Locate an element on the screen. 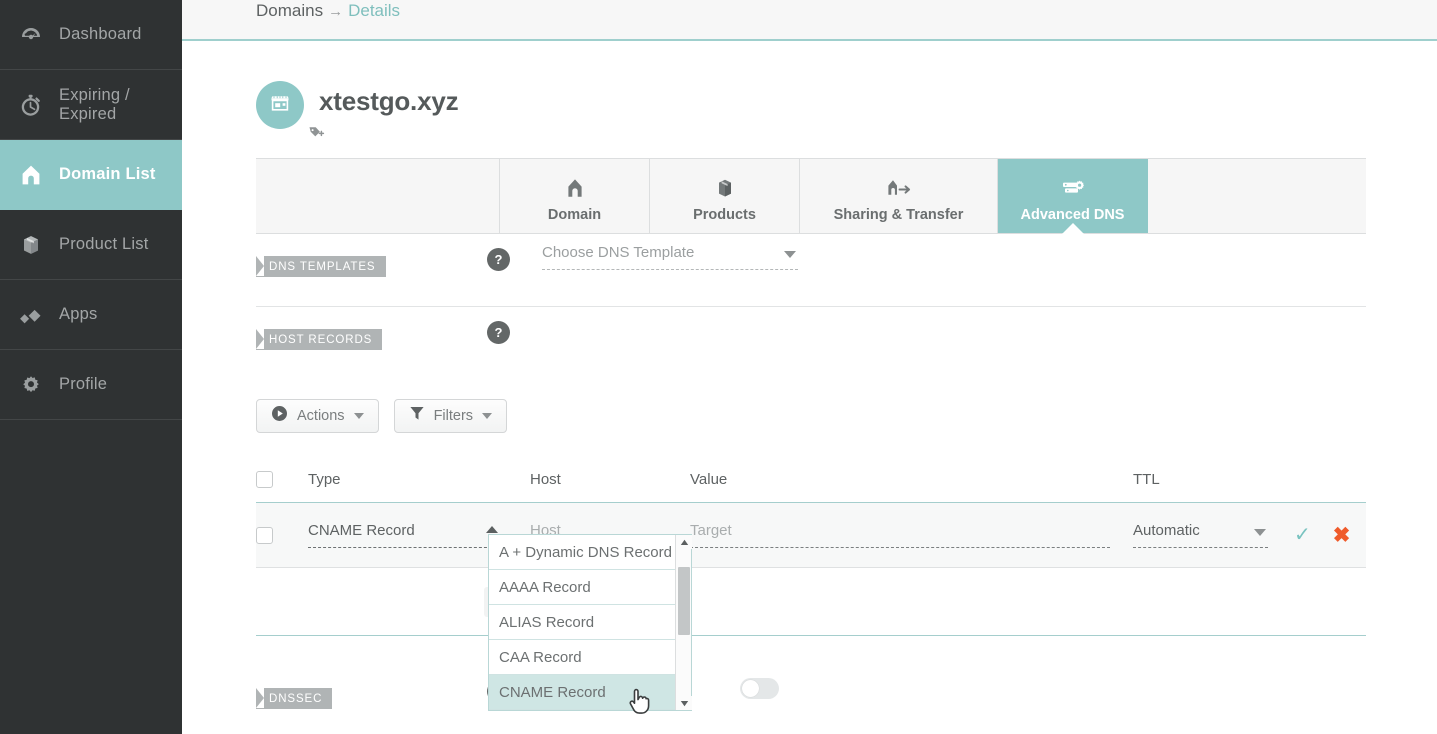  column-header-ttl: TTL is located at coordinates (1146, 479).